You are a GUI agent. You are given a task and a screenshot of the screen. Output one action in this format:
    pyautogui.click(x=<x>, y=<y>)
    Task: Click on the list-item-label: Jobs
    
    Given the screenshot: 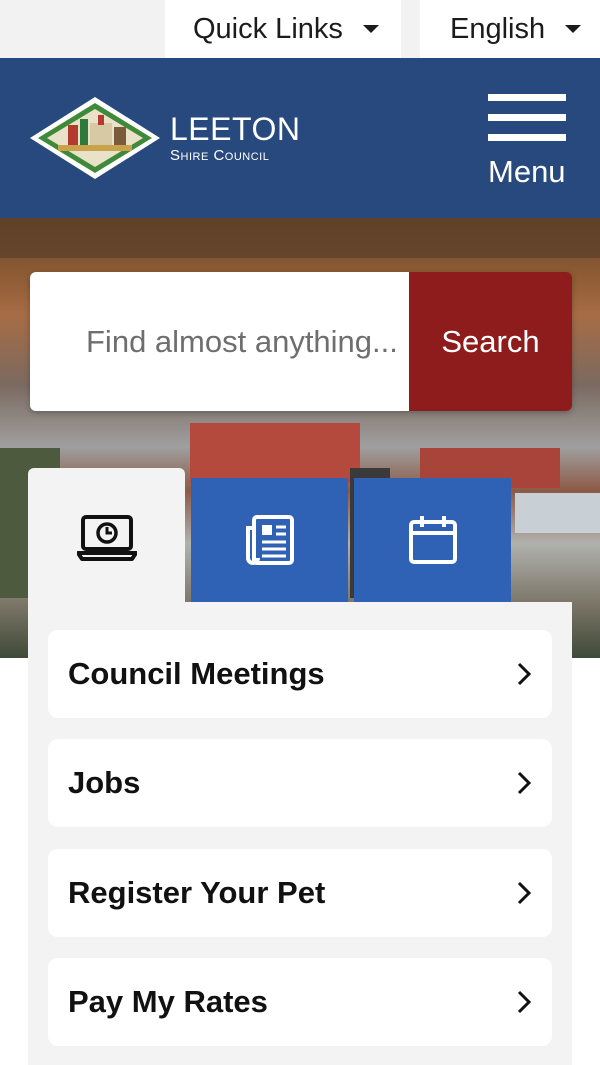 What is the action you would take?
    pyautogui.click(x=104, y=782)
    